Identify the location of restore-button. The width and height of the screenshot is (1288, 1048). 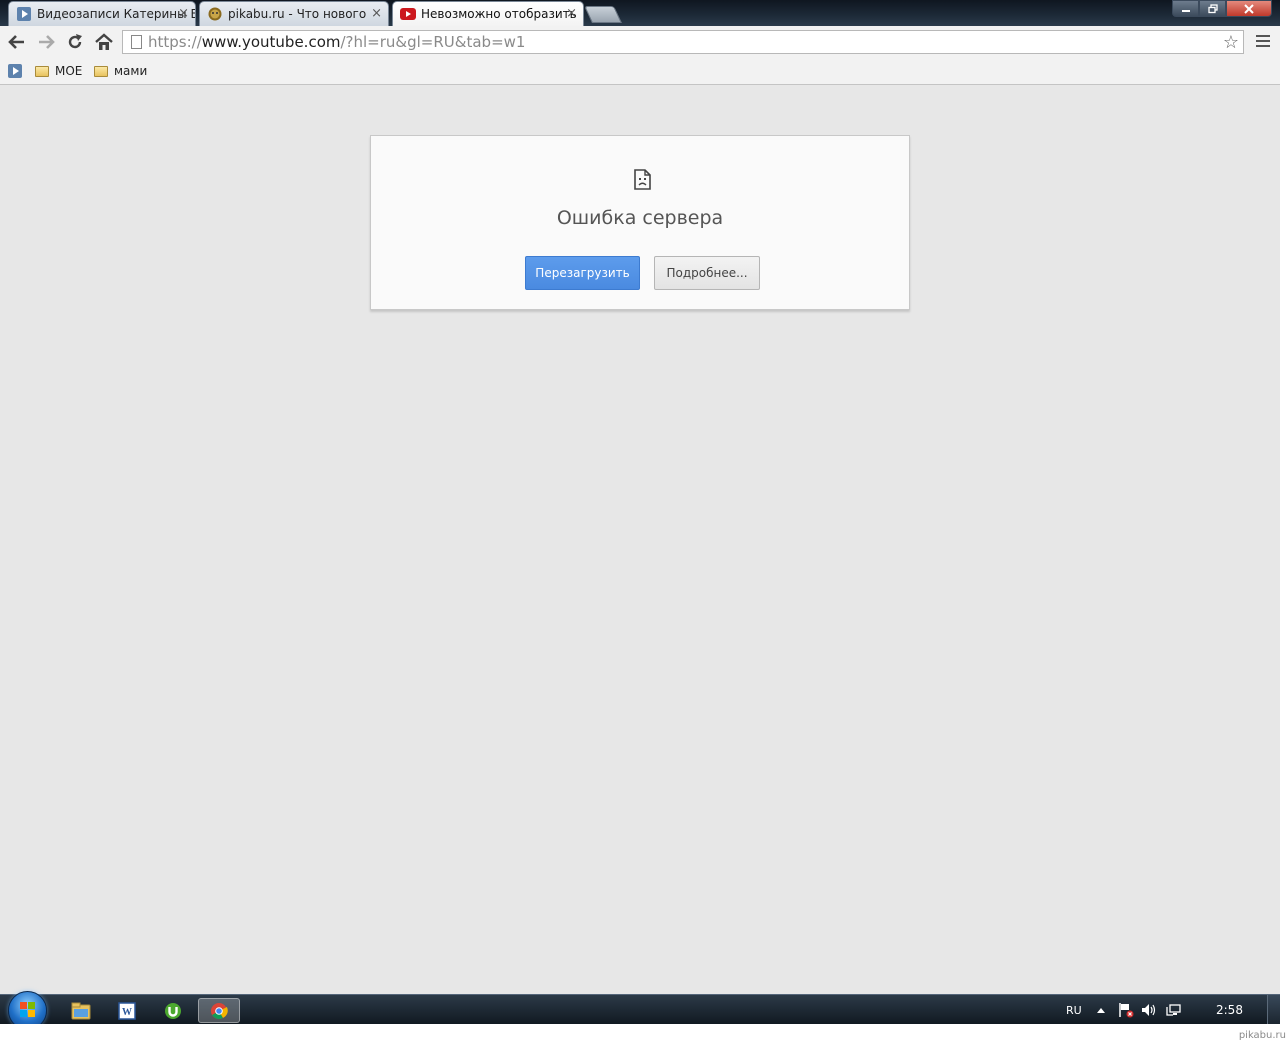
(1212, 8).